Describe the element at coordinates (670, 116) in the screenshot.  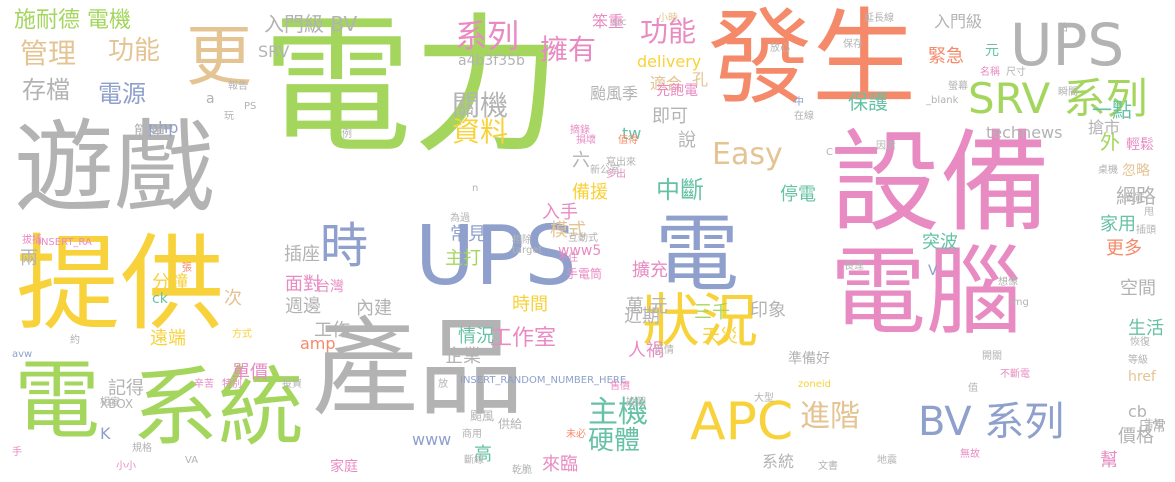
I see `cloud-word: 即可` at that location.